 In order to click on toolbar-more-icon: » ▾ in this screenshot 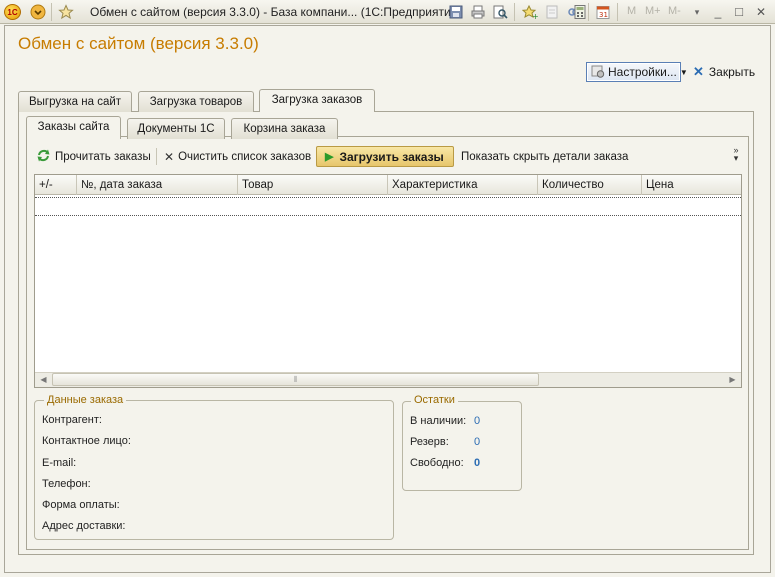, I will do `click(736, 154)`.